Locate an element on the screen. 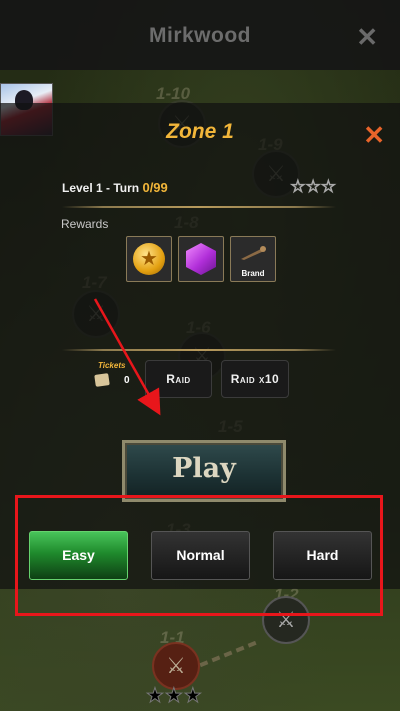 The width and height of the screenshot is (400, 711). difficulty-hard-button: Hard is located at coordinates (322, 555).